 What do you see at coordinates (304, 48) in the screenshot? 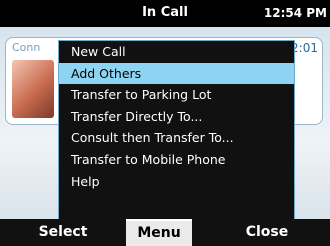
I see `call-duration: 2:01` at bounding box center [304, 48].